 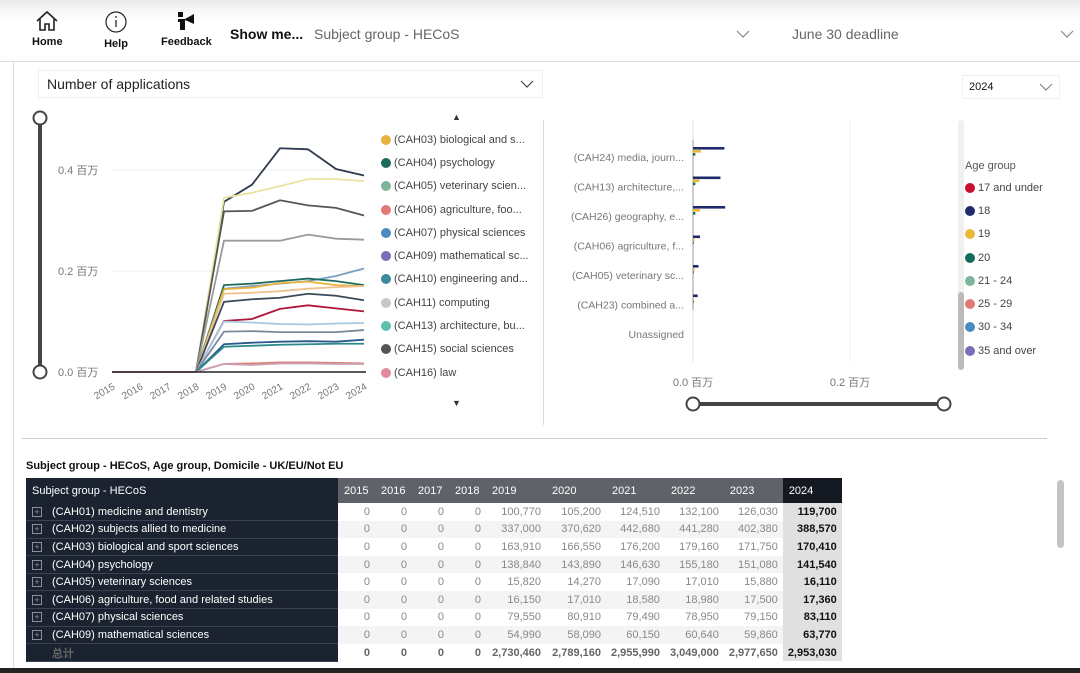 What do you see at coordinates (430, 490) in the screenshot?
I see `column-header-year: 2017` at bounding box center [430, 490].